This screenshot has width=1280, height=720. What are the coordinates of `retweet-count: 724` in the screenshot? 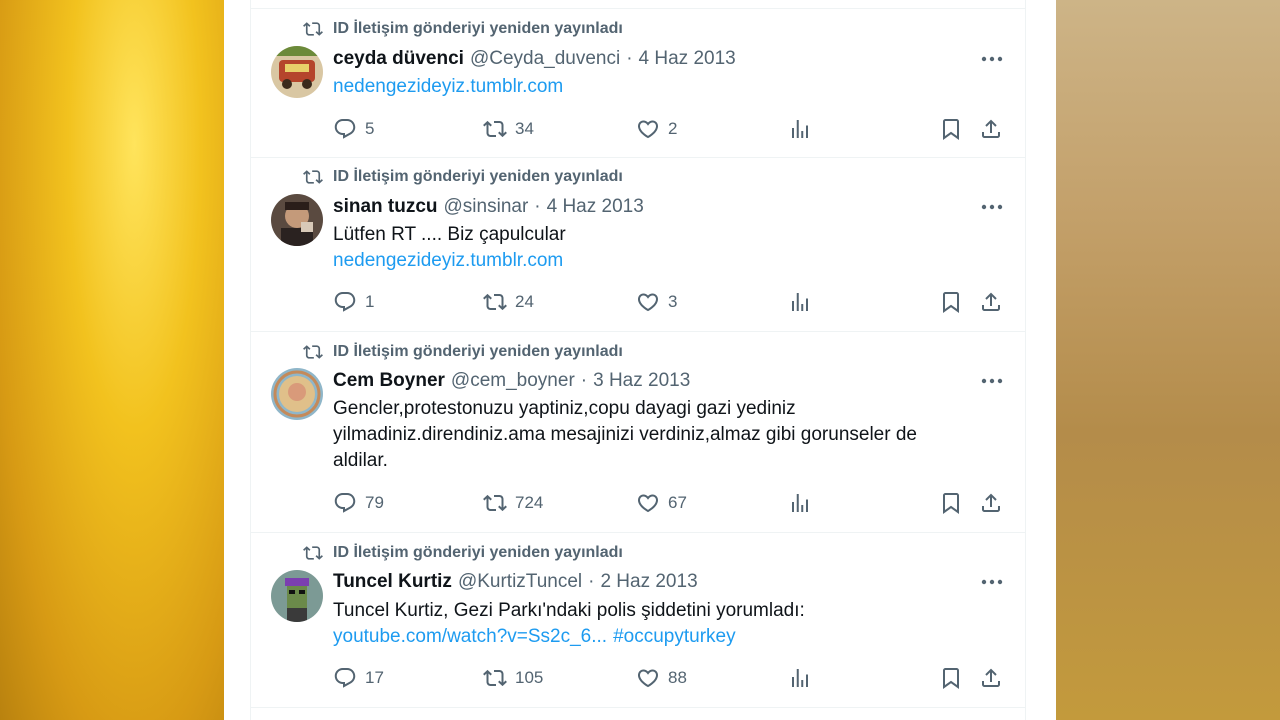 It's located at (529, 502).